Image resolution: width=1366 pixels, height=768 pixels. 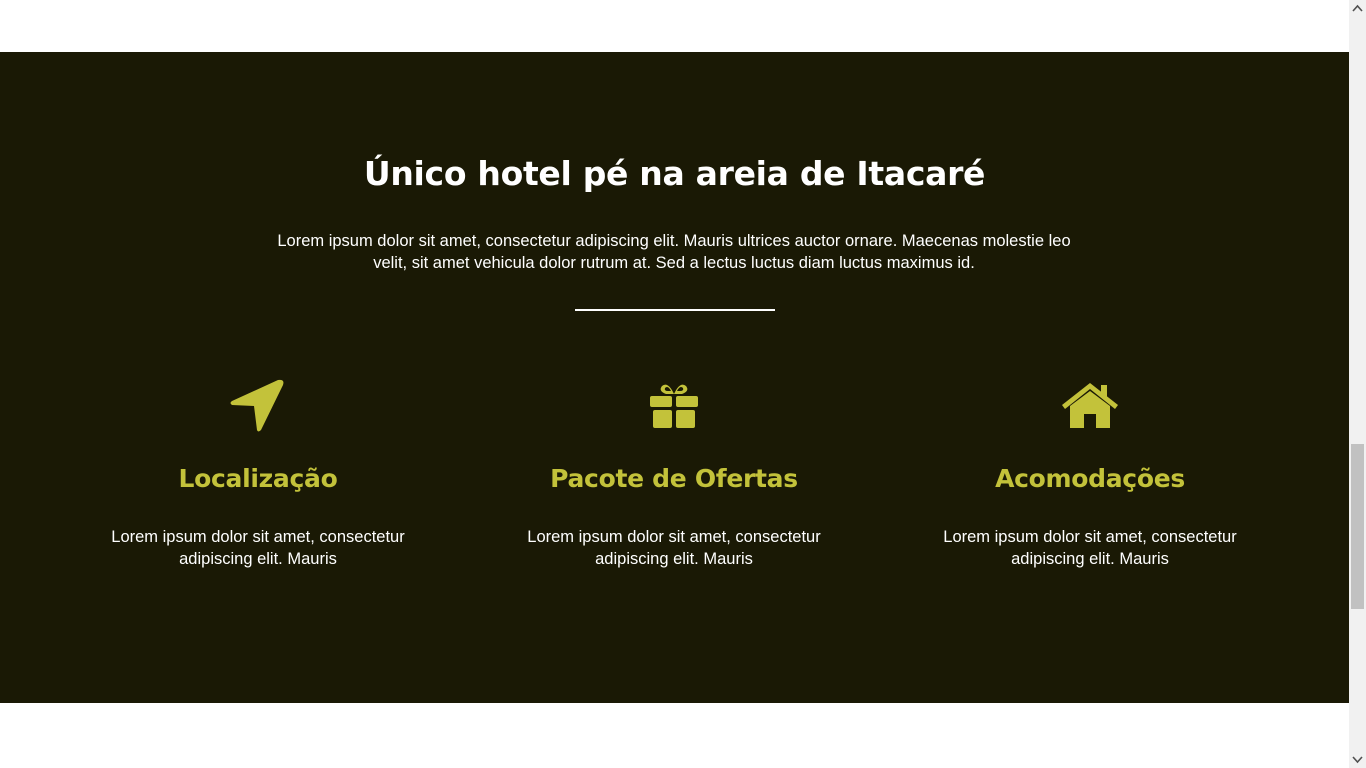 I want to click on feature-title: Pacote de Ofertas, so click(x=674, y=478).